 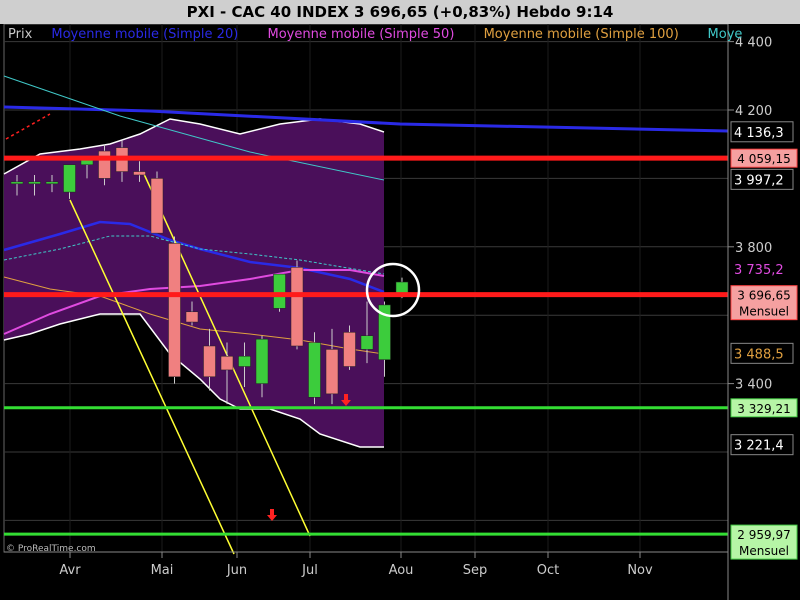 I want to click on axis-value-label: 3 488,5, so click(x=759, y=354).